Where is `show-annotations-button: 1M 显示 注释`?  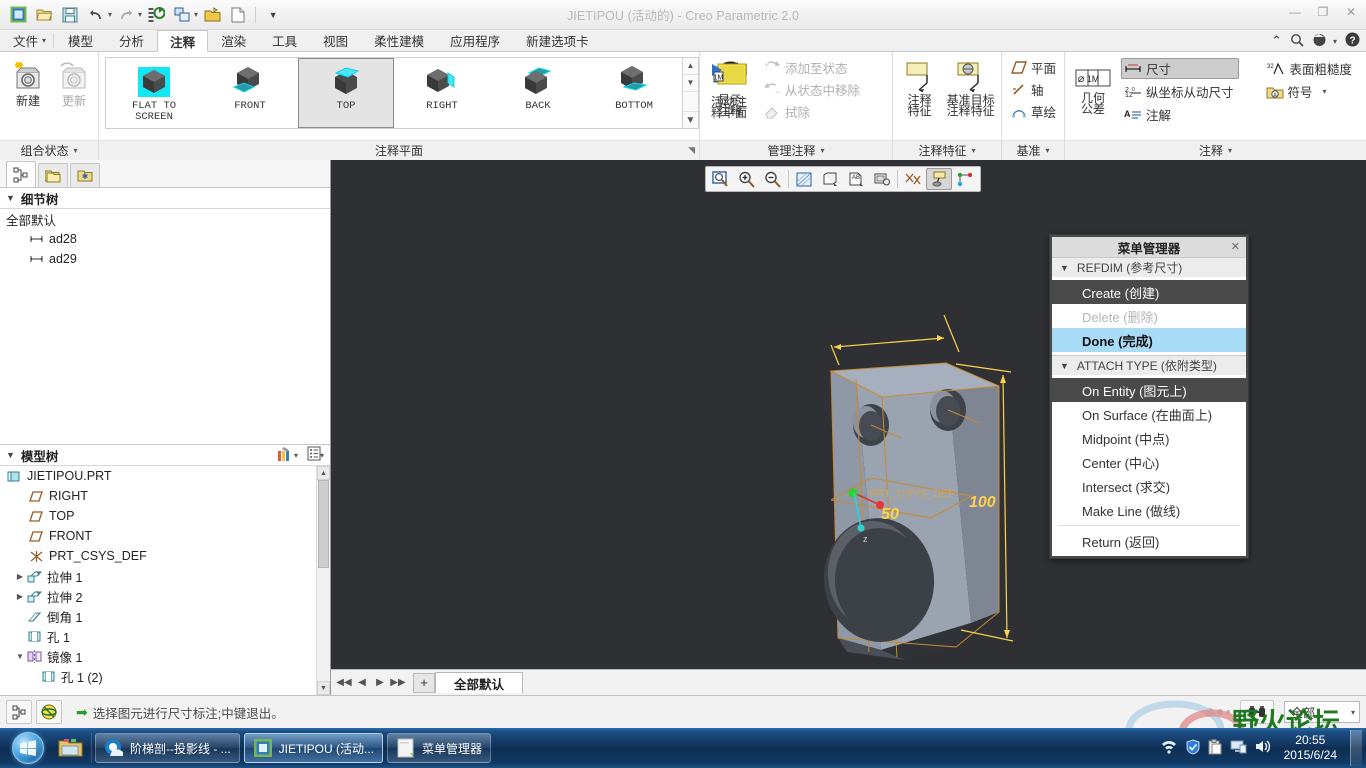
show-annotations-button: 1M 显示 注释 is located at coordinates (730, 86).